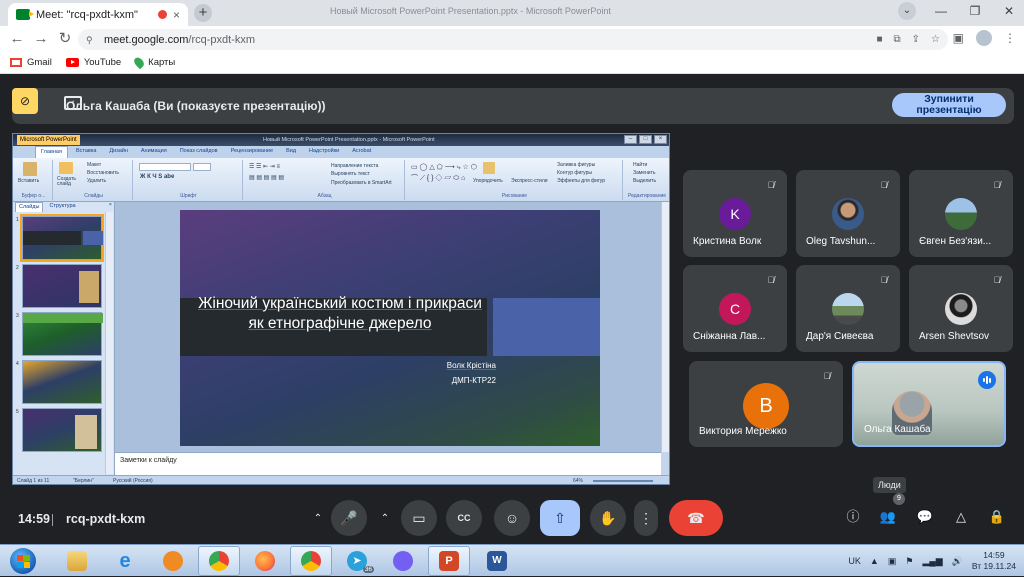 The height and width of the screenshot is (577, 1024). What do you see at coordinates (909, 561) in the screenshot?
I see `action-center-flag-icon: ⚑` at bounding box center [909, 561].